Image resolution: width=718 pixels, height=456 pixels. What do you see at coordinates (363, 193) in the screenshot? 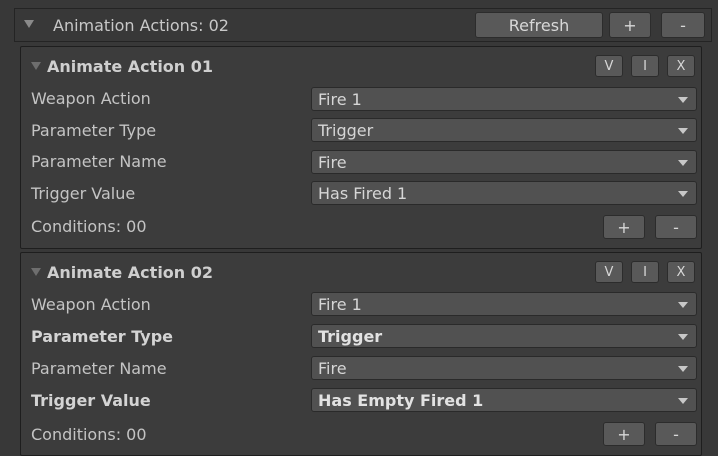
I see `dropdown-value: Has Fired 1` at bounding box center [363, 193].